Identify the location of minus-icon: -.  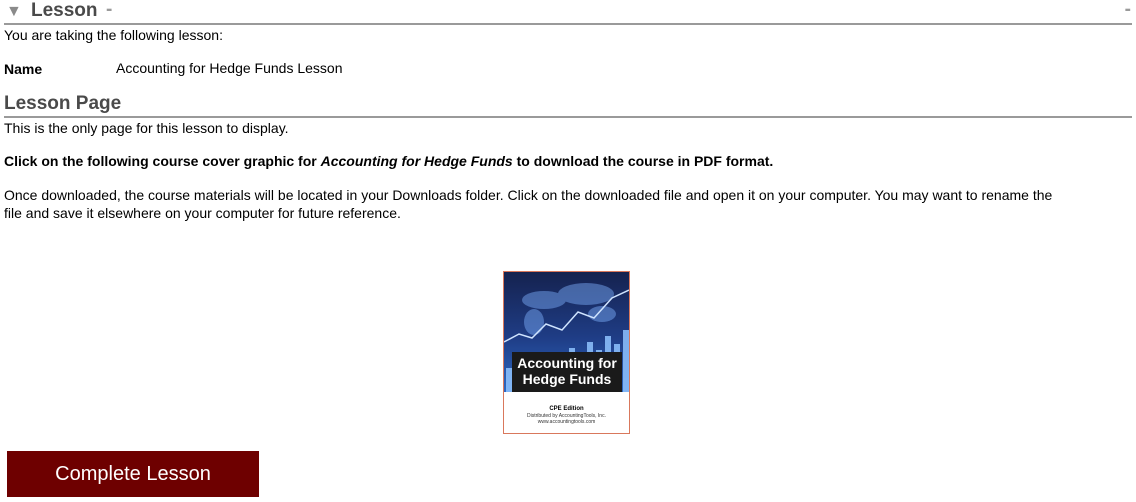
(109, 10).